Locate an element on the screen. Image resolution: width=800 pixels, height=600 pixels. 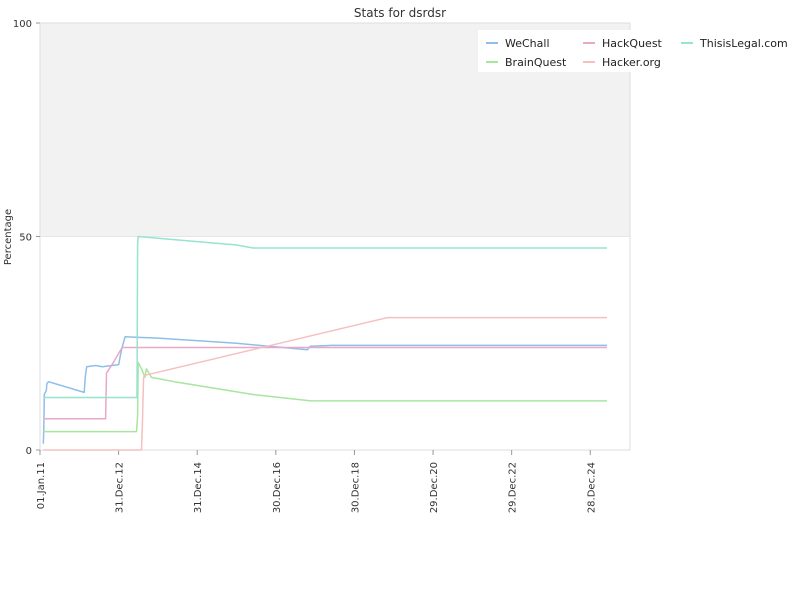
x-tick-label: 01.Jan.11 is located at coordinates (41, 485).